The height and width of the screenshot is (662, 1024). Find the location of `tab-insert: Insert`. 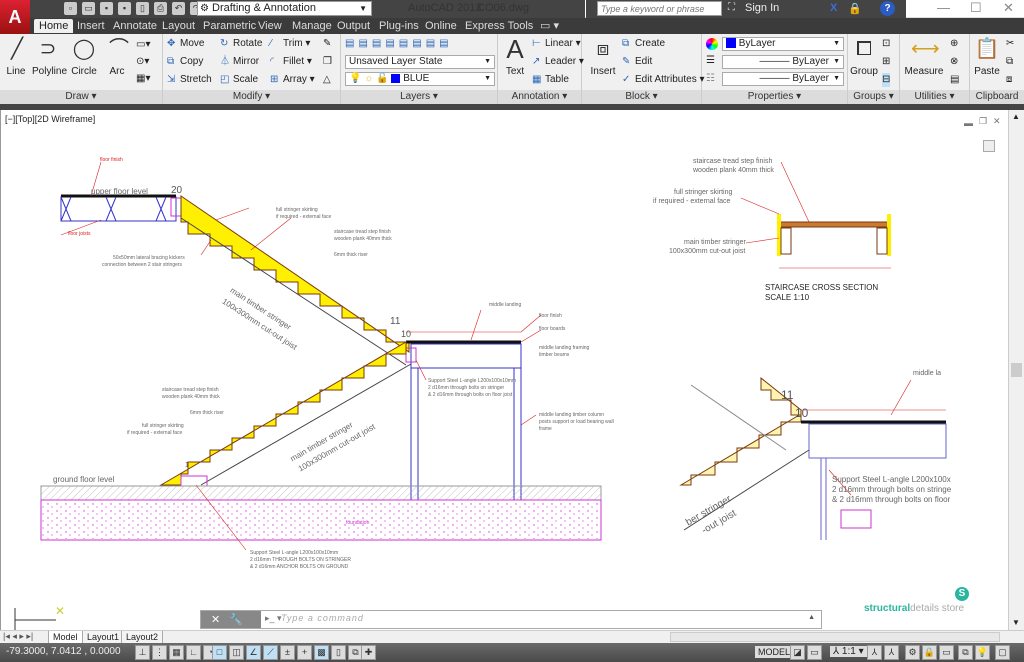

tab-insert: Insert is located at coordinates (91, 26).